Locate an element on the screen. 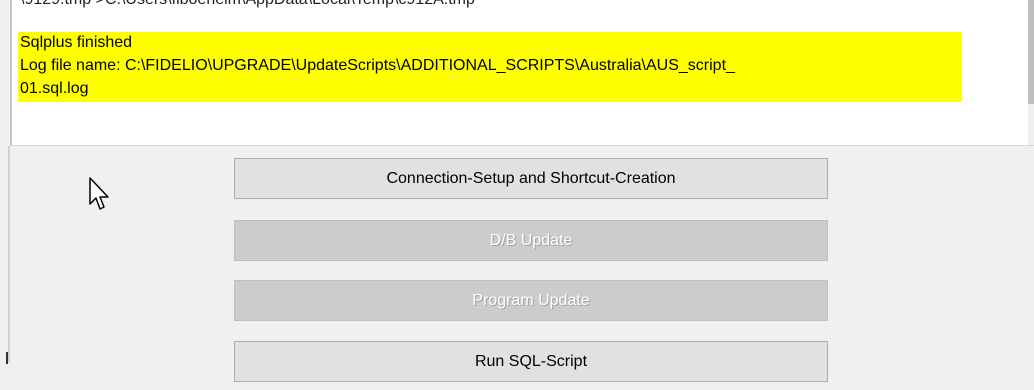  connection-setup-button: Connection-Setup and Shortcut-Creation is located at coordinates (531, 178).